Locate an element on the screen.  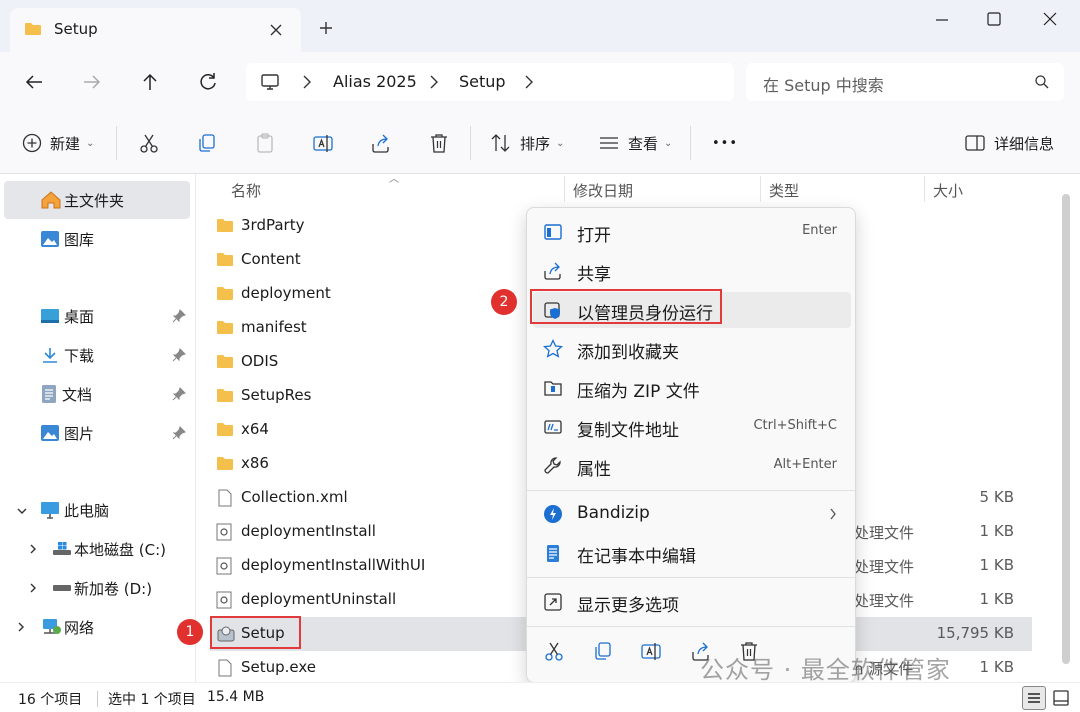
search-icon is located at coordinates (1042, 82).